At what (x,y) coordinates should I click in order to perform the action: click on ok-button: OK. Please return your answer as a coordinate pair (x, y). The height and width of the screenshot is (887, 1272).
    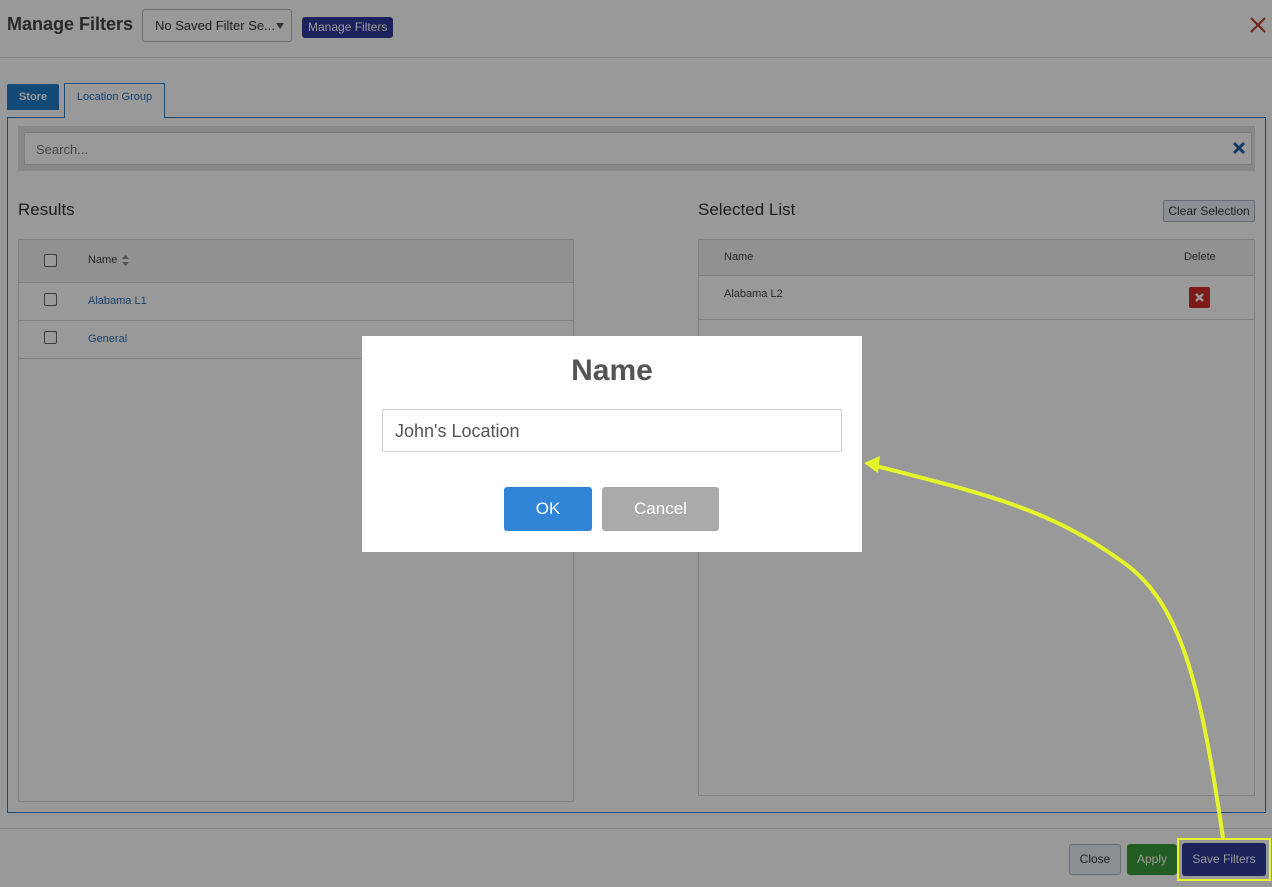
    Looking at the image, I should click on (548, 509).